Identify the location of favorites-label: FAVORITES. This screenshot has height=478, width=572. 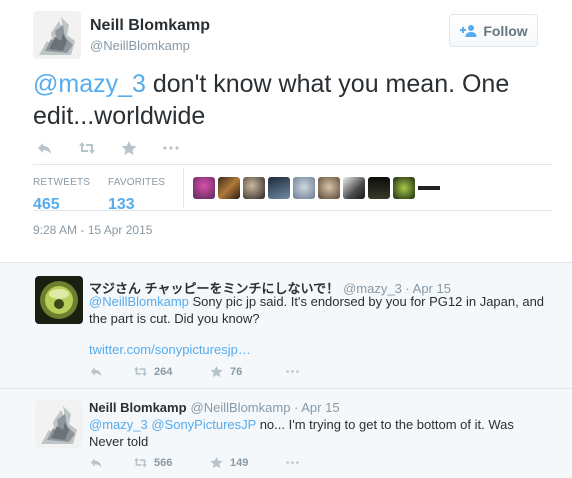
(137, 182).